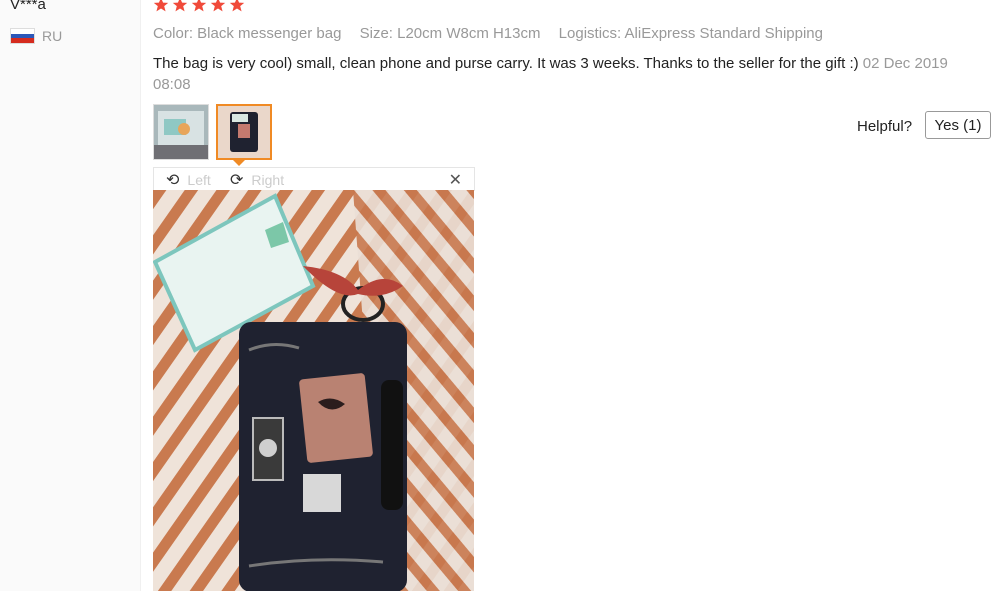  I want to click on attr-logistics: Logistics: AliExpress Standard Shipping, so click(690, 33).